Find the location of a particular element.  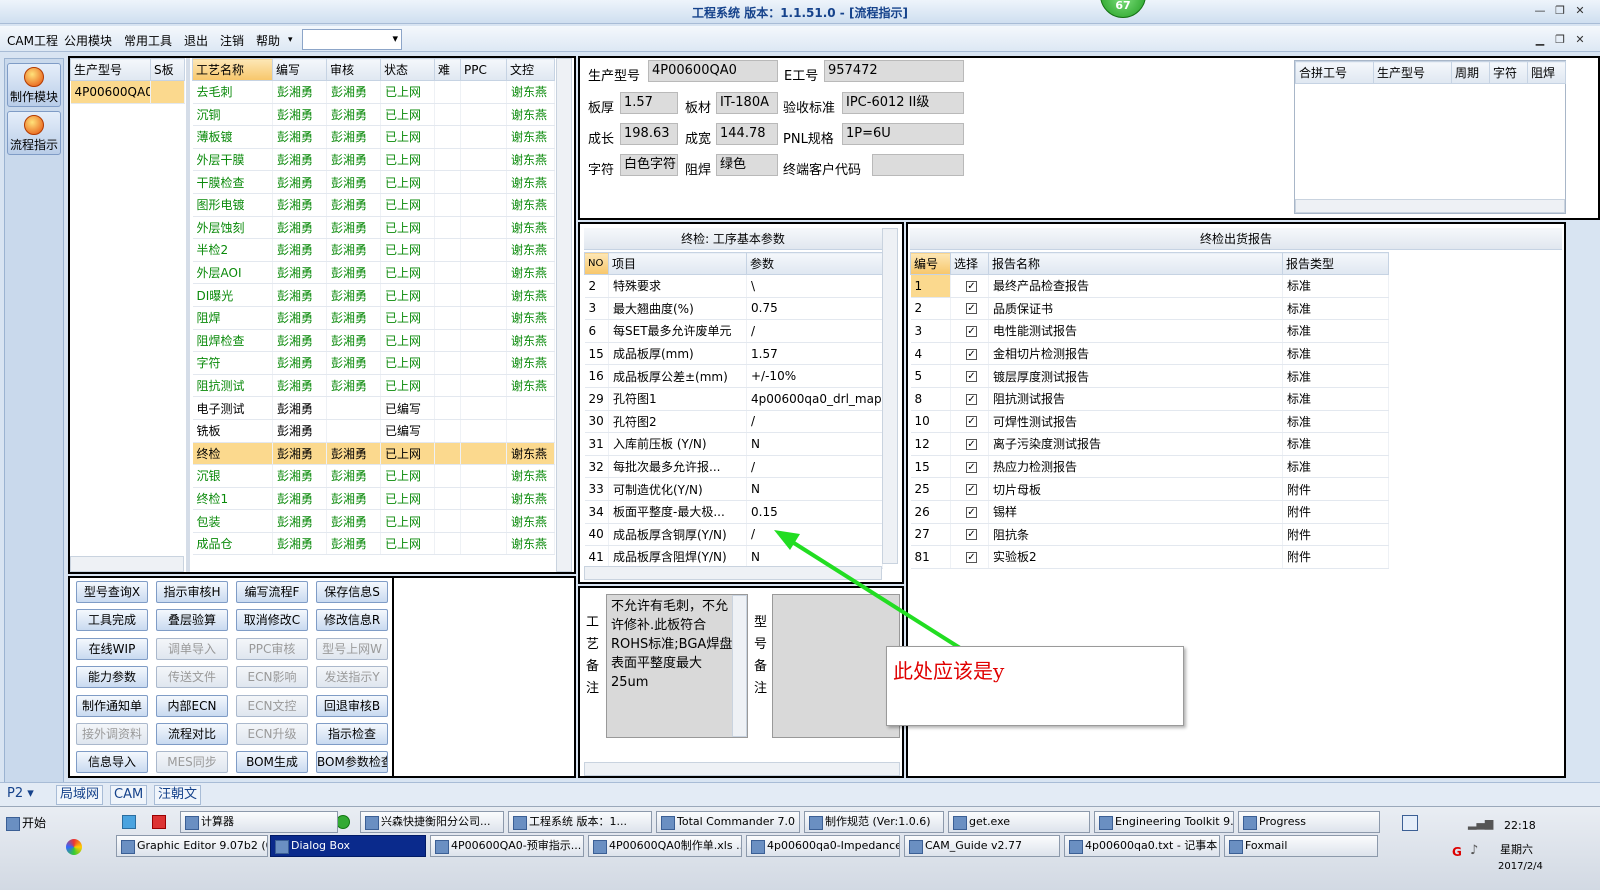

param-row: 29 孔符图1 4p00600qa0_drl_map.j is located at coordinates (733, 399).